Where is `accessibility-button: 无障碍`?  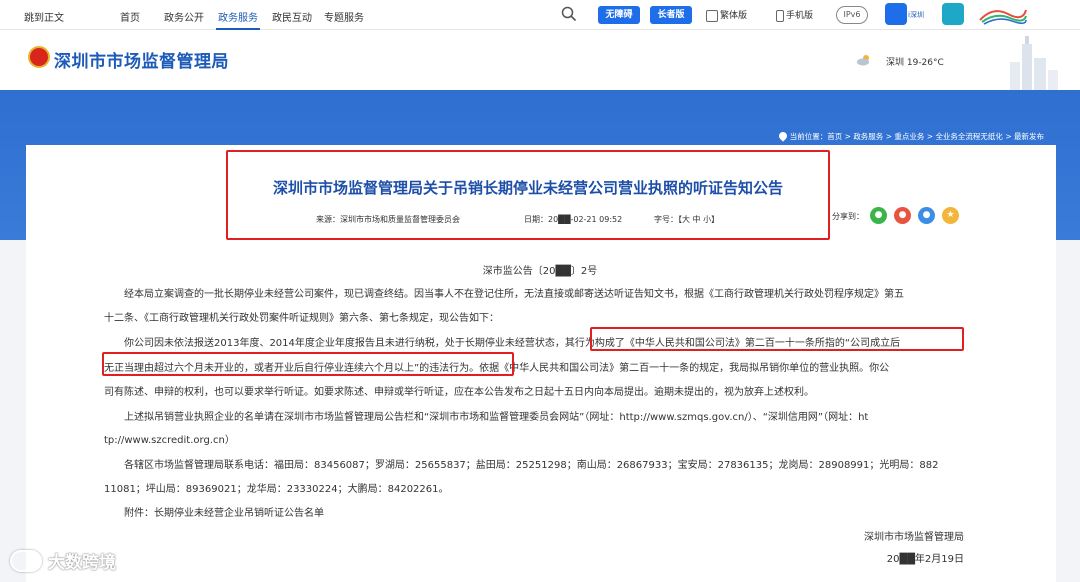 accessibility-button: 无障碍 is located at coordinates (619, 15).